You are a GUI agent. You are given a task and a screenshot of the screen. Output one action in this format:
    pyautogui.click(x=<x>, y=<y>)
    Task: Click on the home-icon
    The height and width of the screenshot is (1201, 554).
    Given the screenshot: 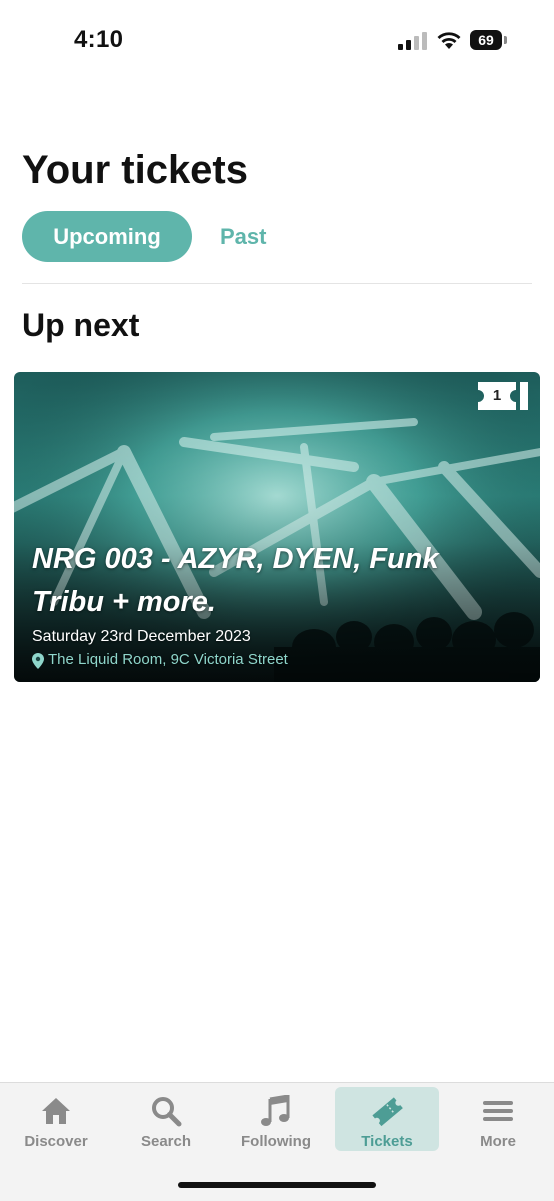 What is the action you would take?
    pyautogui.click(x=56, y=1111)
    